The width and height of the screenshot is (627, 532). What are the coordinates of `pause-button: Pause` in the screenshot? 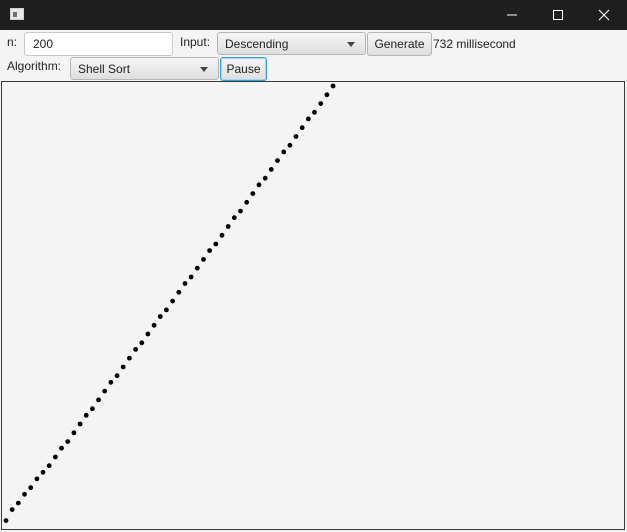 It's located at (243, 69).